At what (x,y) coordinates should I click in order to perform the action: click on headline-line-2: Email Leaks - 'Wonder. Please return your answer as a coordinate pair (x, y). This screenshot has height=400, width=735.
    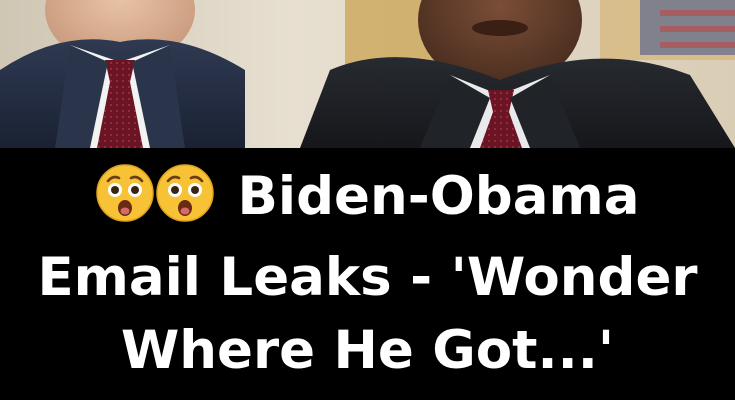
    Looking at the image, I should click on (367, 277).